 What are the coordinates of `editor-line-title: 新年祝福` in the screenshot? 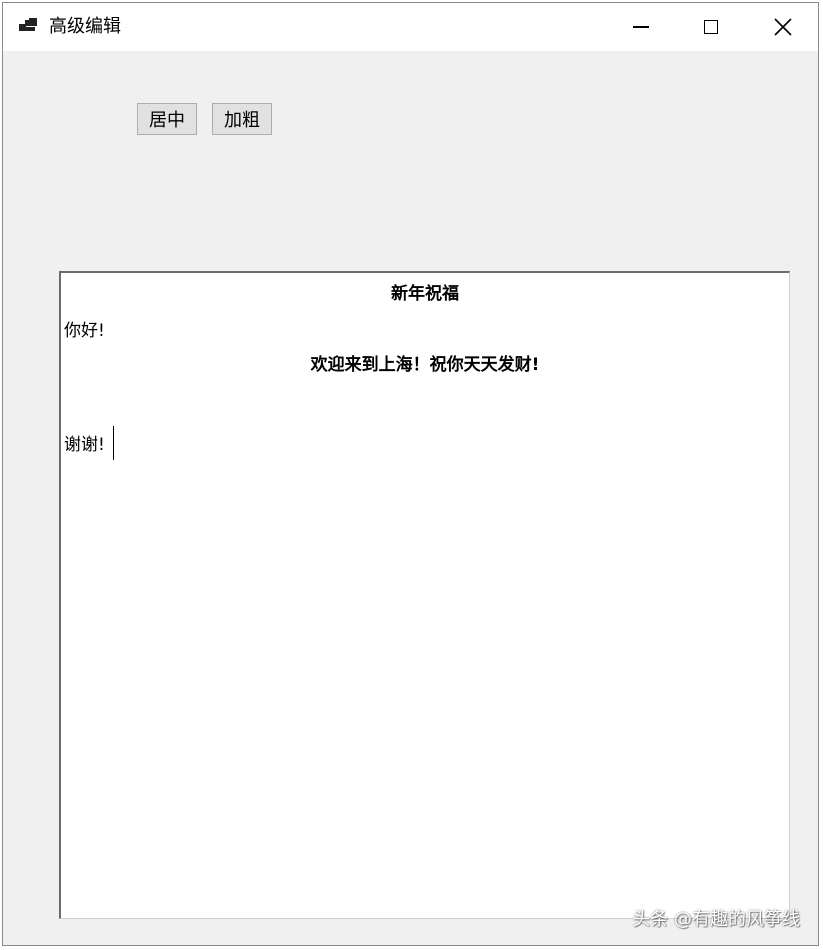 It's located at (425, 294).